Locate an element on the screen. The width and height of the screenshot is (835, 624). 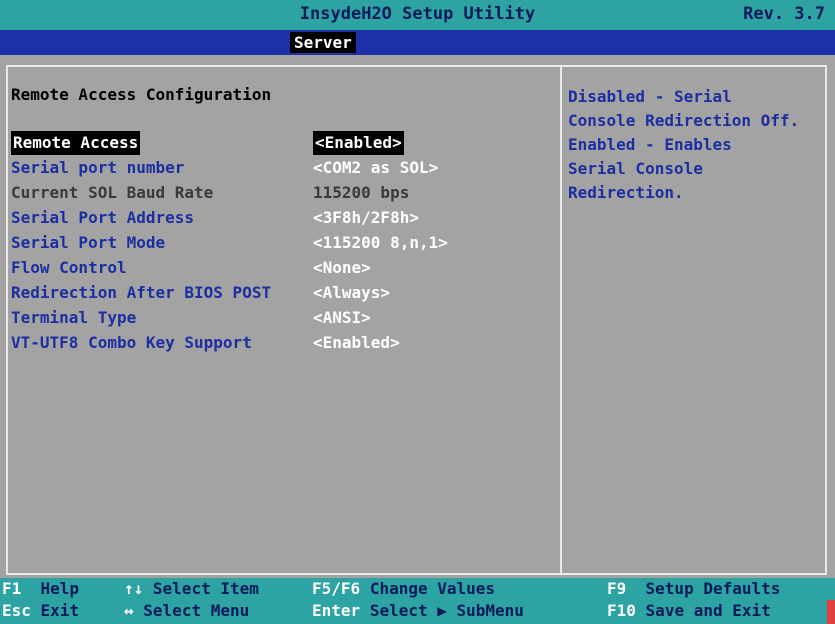
key-name: F1 is located at coordinates (12, 588).